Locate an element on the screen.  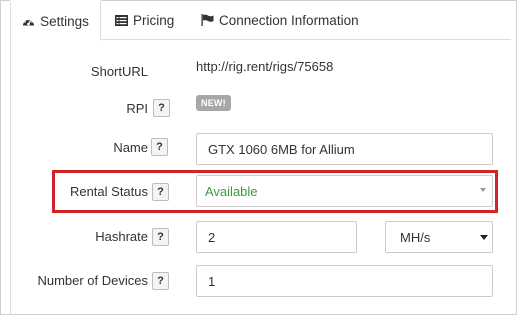
rental-status-label: Rental Status is located at coordinates (108, 191).